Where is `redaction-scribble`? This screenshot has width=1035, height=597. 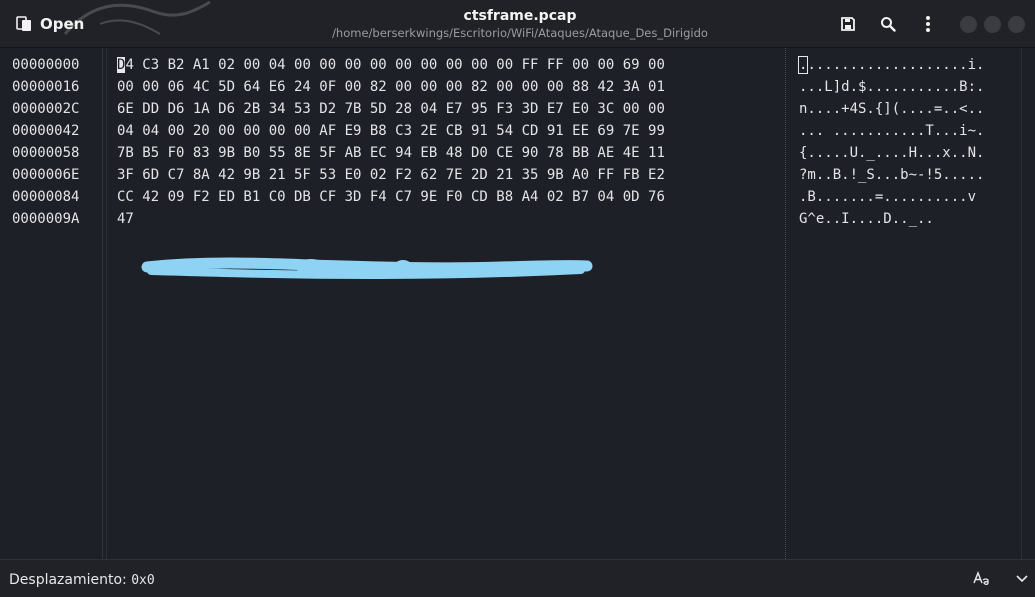
redaction-scribble is located at coordinates (367, 268).